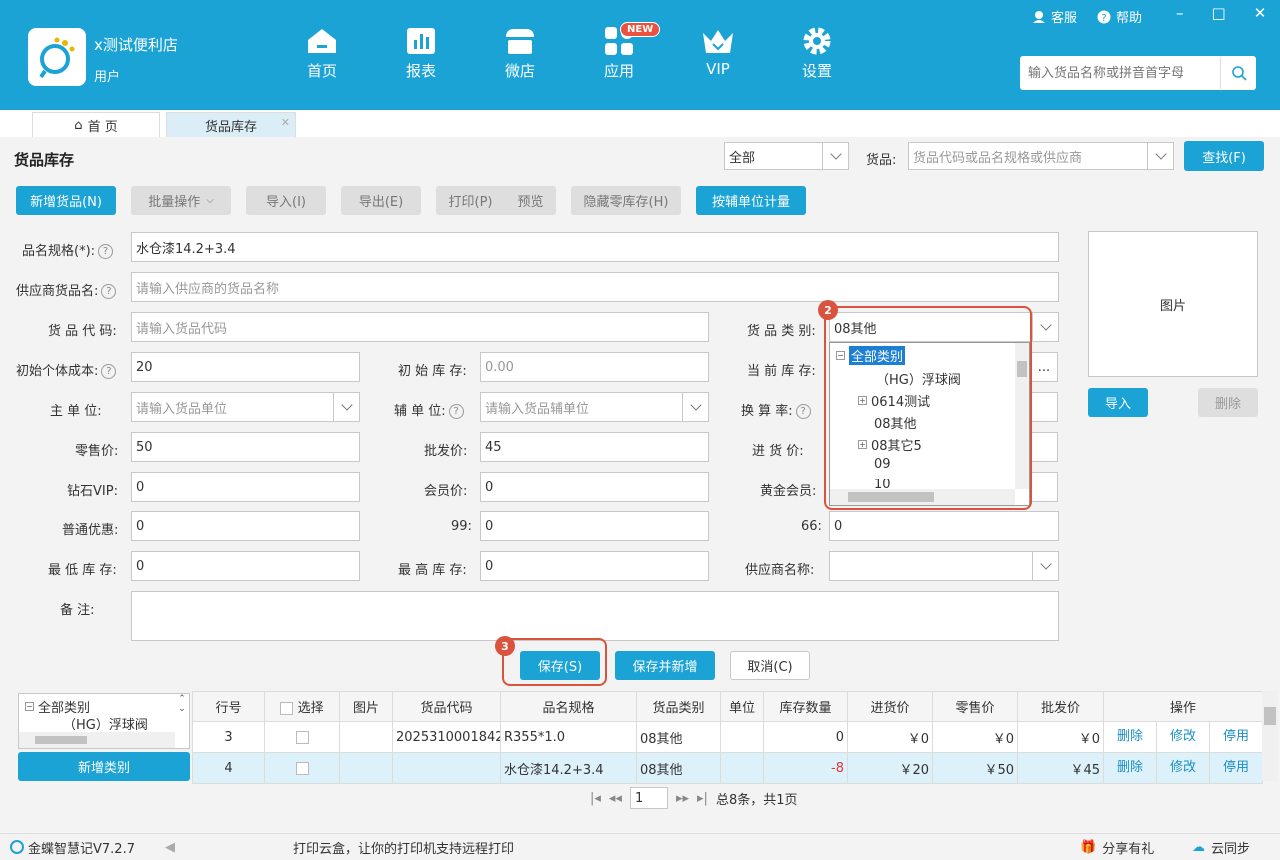 This screenshot has height=860, width=1280. What do you see at coordinates (245, 407) in the screenshot?
I see `main-unit-select: 请输入货品单位` at bounding box center [245, 407].